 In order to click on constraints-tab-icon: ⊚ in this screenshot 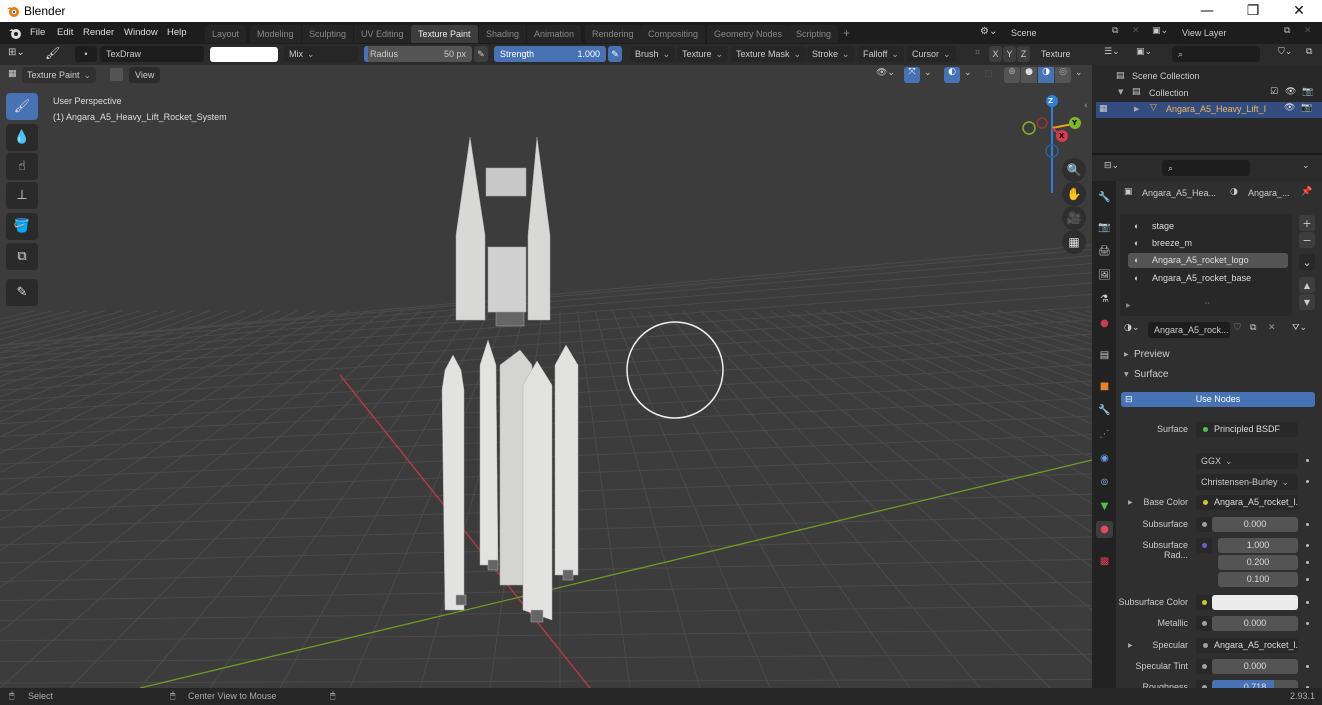, I will do `click(1104, 482)`.